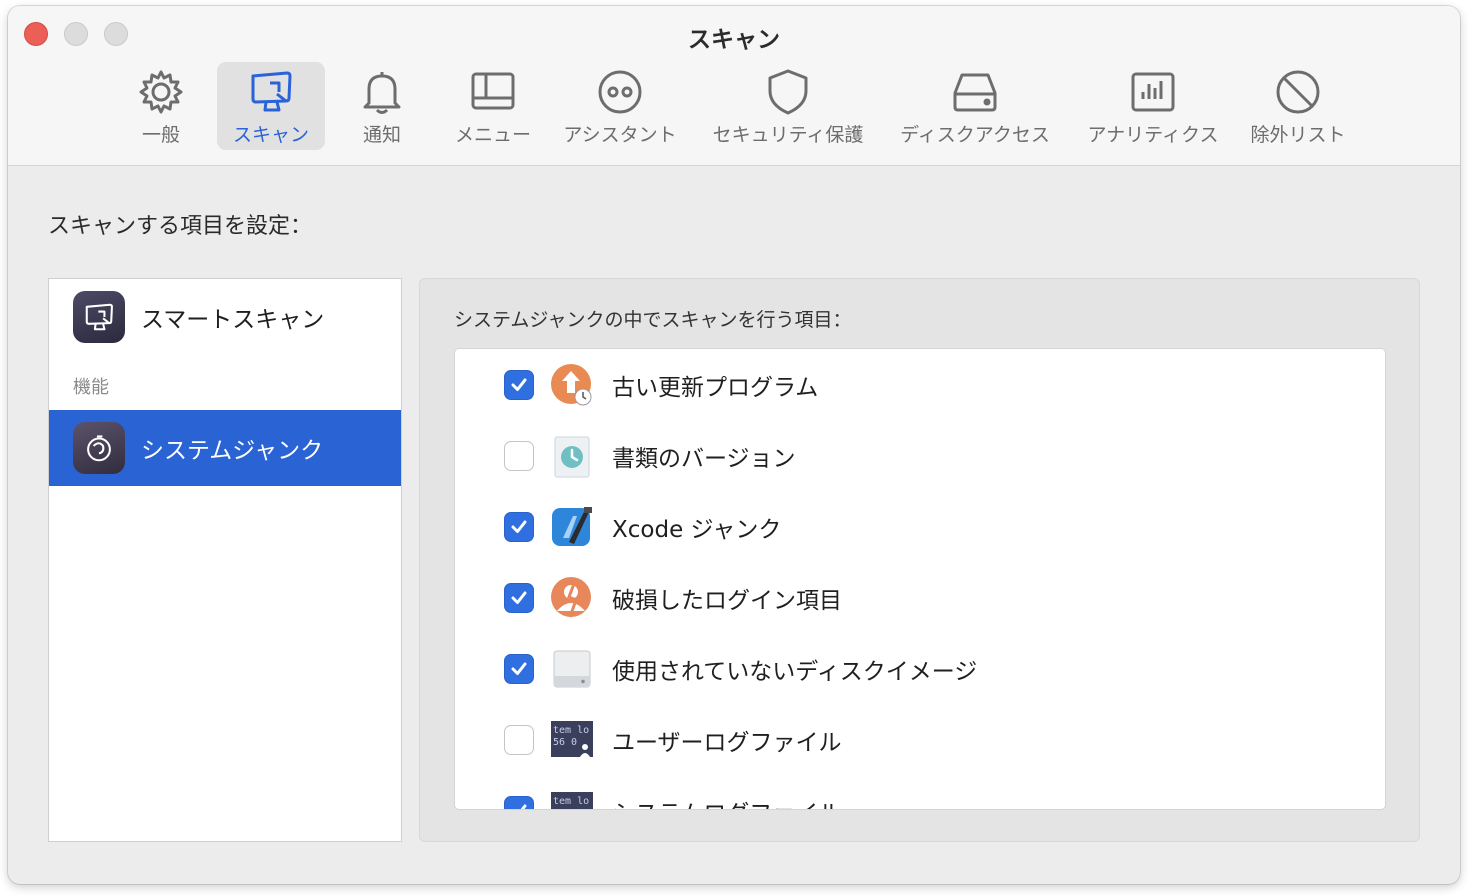 This screenshot has width=1472, height=896. What do you see at coordinates (726, 802) in the screenshot?
I see `list-item-label: システムログファイル` at bounding box center [726, 802].